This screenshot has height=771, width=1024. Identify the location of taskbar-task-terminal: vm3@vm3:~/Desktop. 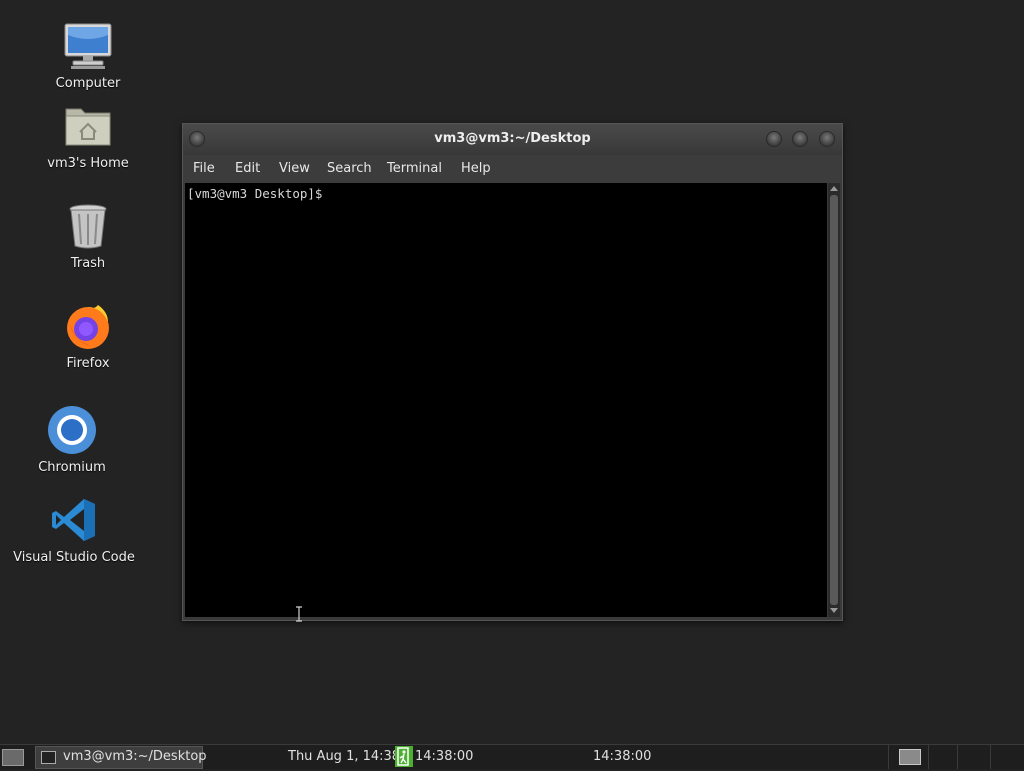
(121, 757).